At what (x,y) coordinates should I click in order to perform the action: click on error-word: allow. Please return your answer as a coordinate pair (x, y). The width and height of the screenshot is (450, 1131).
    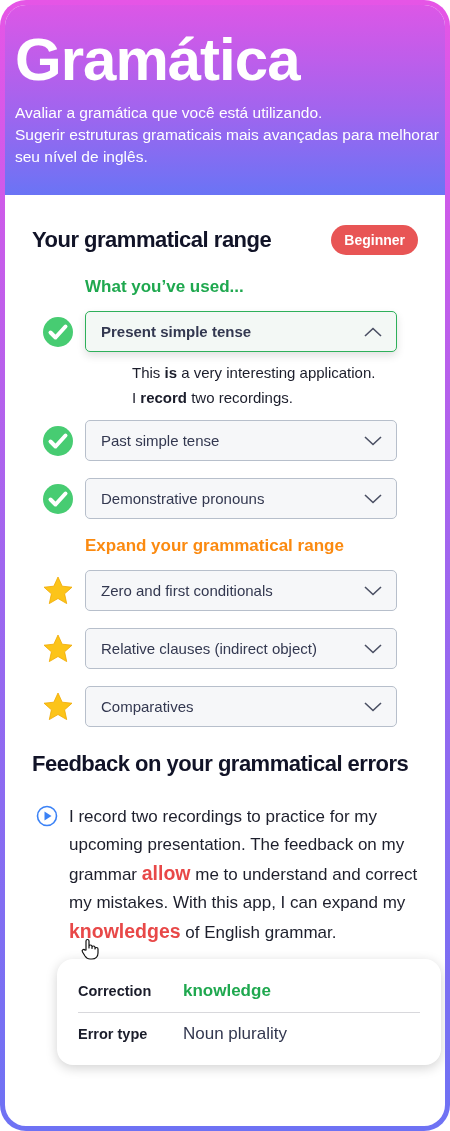
    Looking at the image, I should click on (166, 873).